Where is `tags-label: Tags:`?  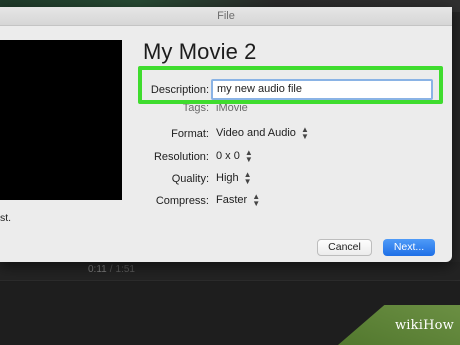
tags-label: Tags: is located at coordinates (195, 108).